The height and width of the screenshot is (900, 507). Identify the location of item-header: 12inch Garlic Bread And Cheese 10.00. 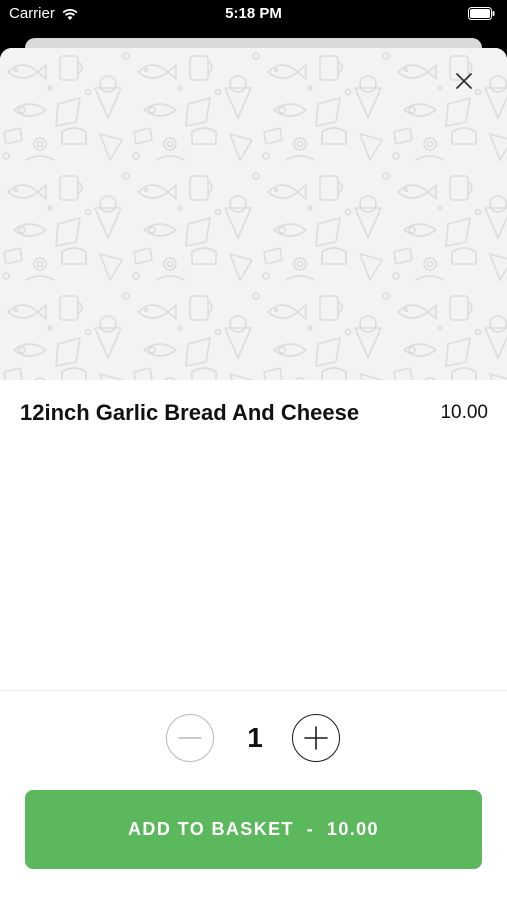
(253, 413).